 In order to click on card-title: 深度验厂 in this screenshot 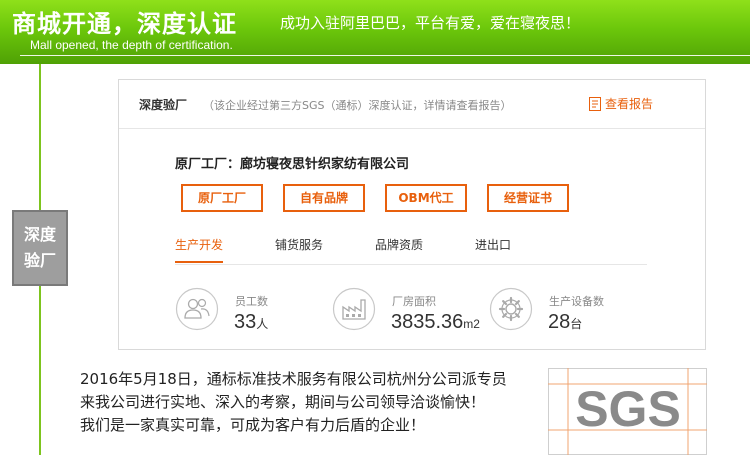, I will do `click(163, 105)`.